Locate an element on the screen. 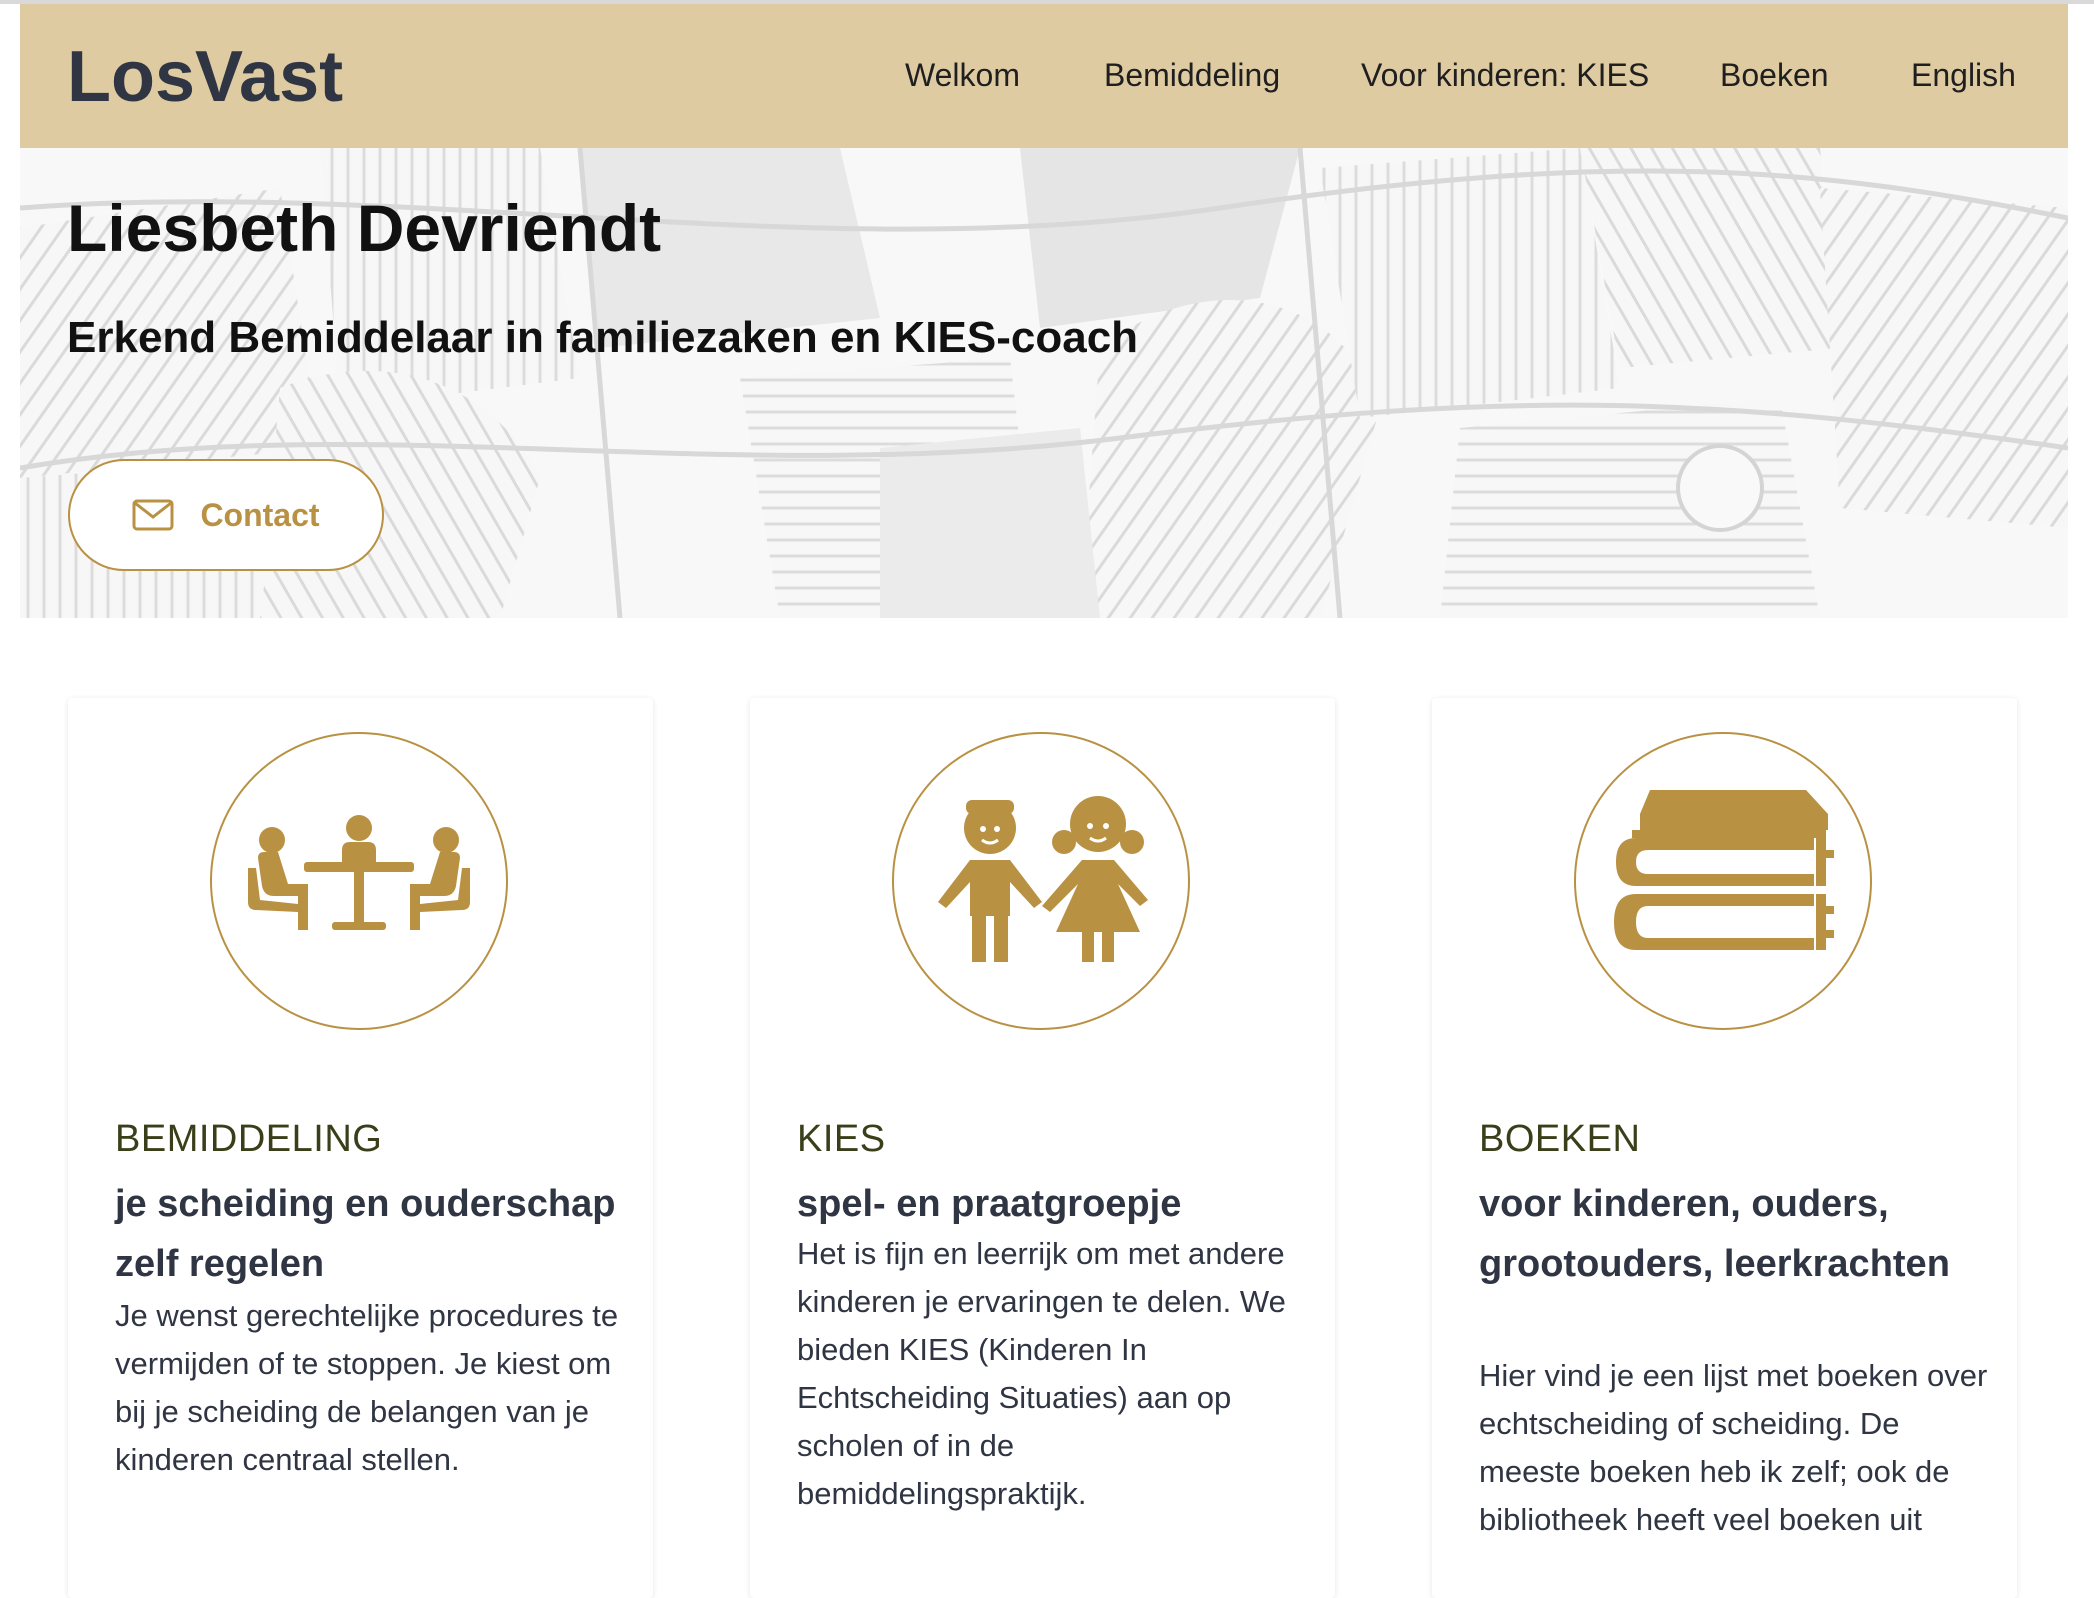 This screenshot has width=2094, height=1598. meeting-table-icon is located at coordinates (359, 872).